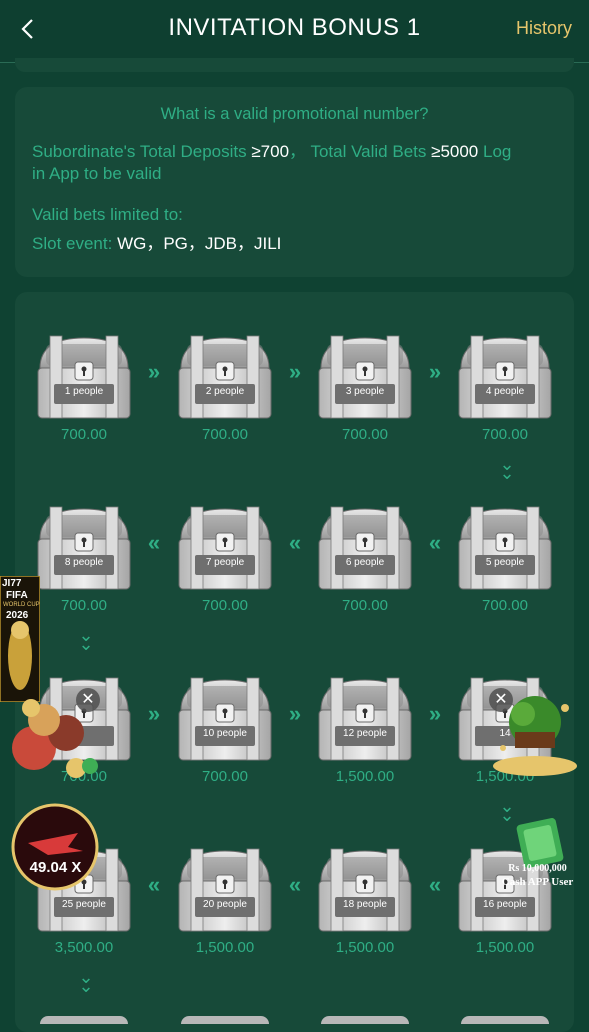  I want to click on chest-people-label: 7 people, so click(225, 562).